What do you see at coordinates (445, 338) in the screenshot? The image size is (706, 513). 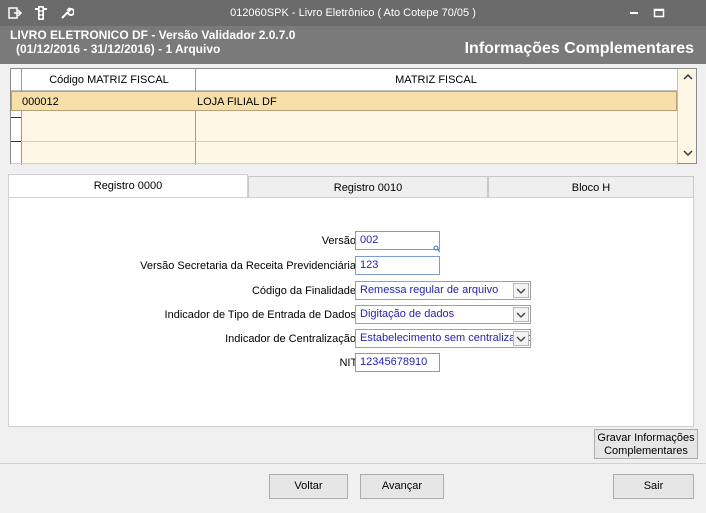 I see `centralizacao-value: Estabelecimento sem centralização` at bounding box center [445, 338].